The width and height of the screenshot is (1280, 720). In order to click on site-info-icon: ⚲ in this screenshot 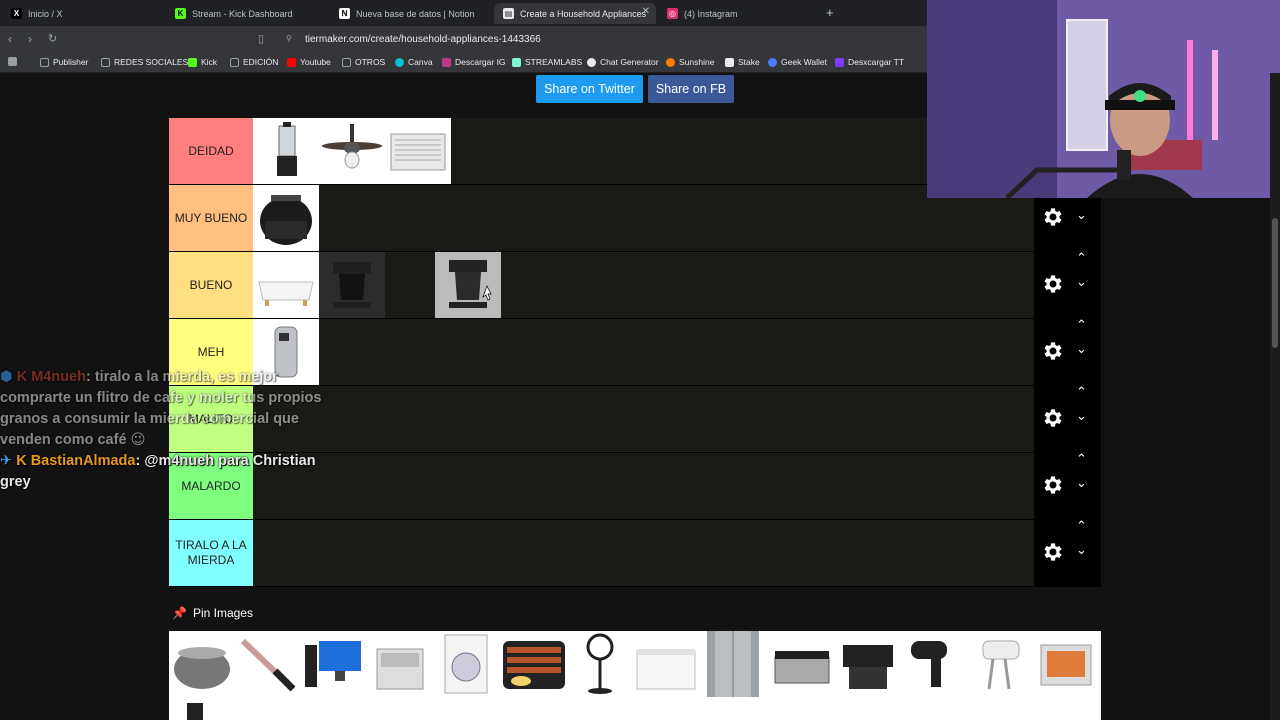, I will do `click(290, 38)`.